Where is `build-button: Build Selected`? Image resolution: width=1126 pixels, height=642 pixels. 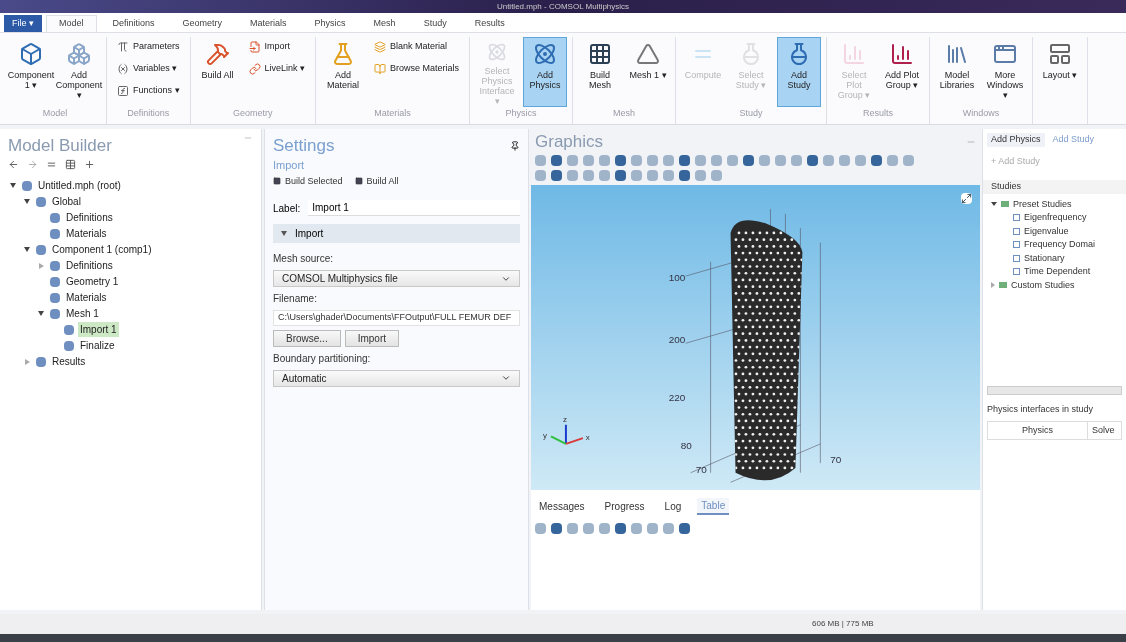 build-button: Build Selected is located at coordinates (308, 181).